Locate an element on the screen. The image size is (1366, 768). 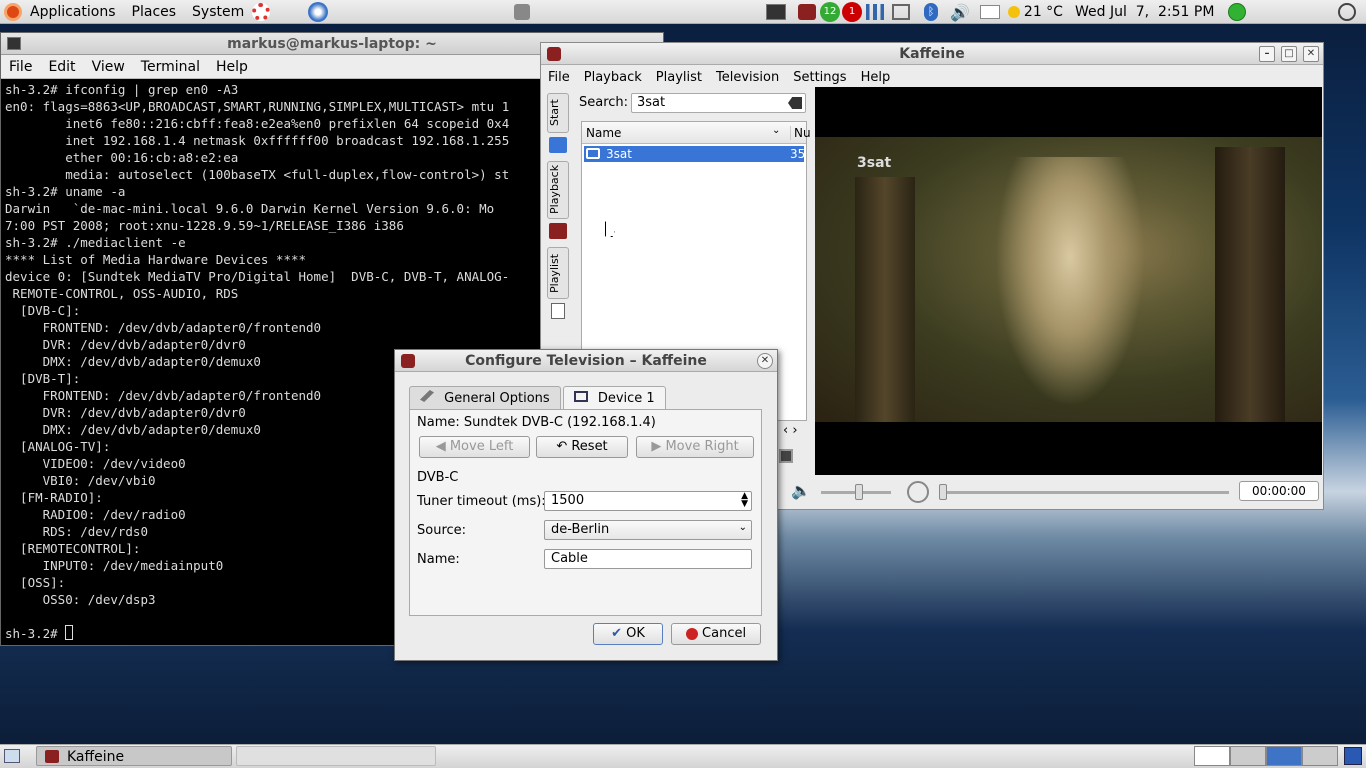
column-number-header: Nu is located at coordinates (800, 133).